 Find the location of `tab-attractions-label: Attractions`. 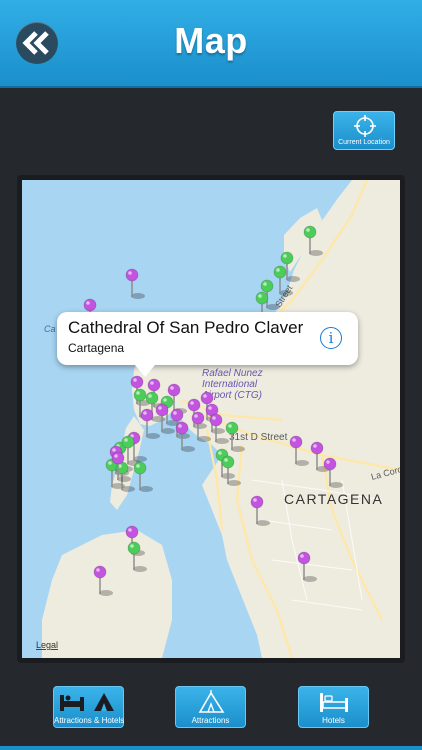

tab-attractions-label: Attractions is located at coordinates (210, 720).